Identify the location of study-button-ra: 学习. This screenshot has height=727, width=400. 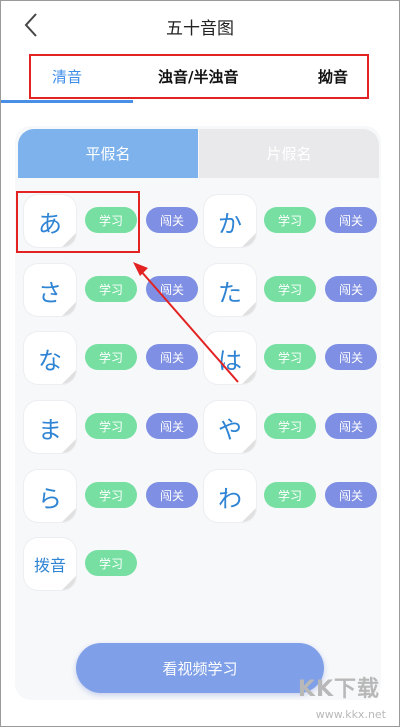
(111, 495).